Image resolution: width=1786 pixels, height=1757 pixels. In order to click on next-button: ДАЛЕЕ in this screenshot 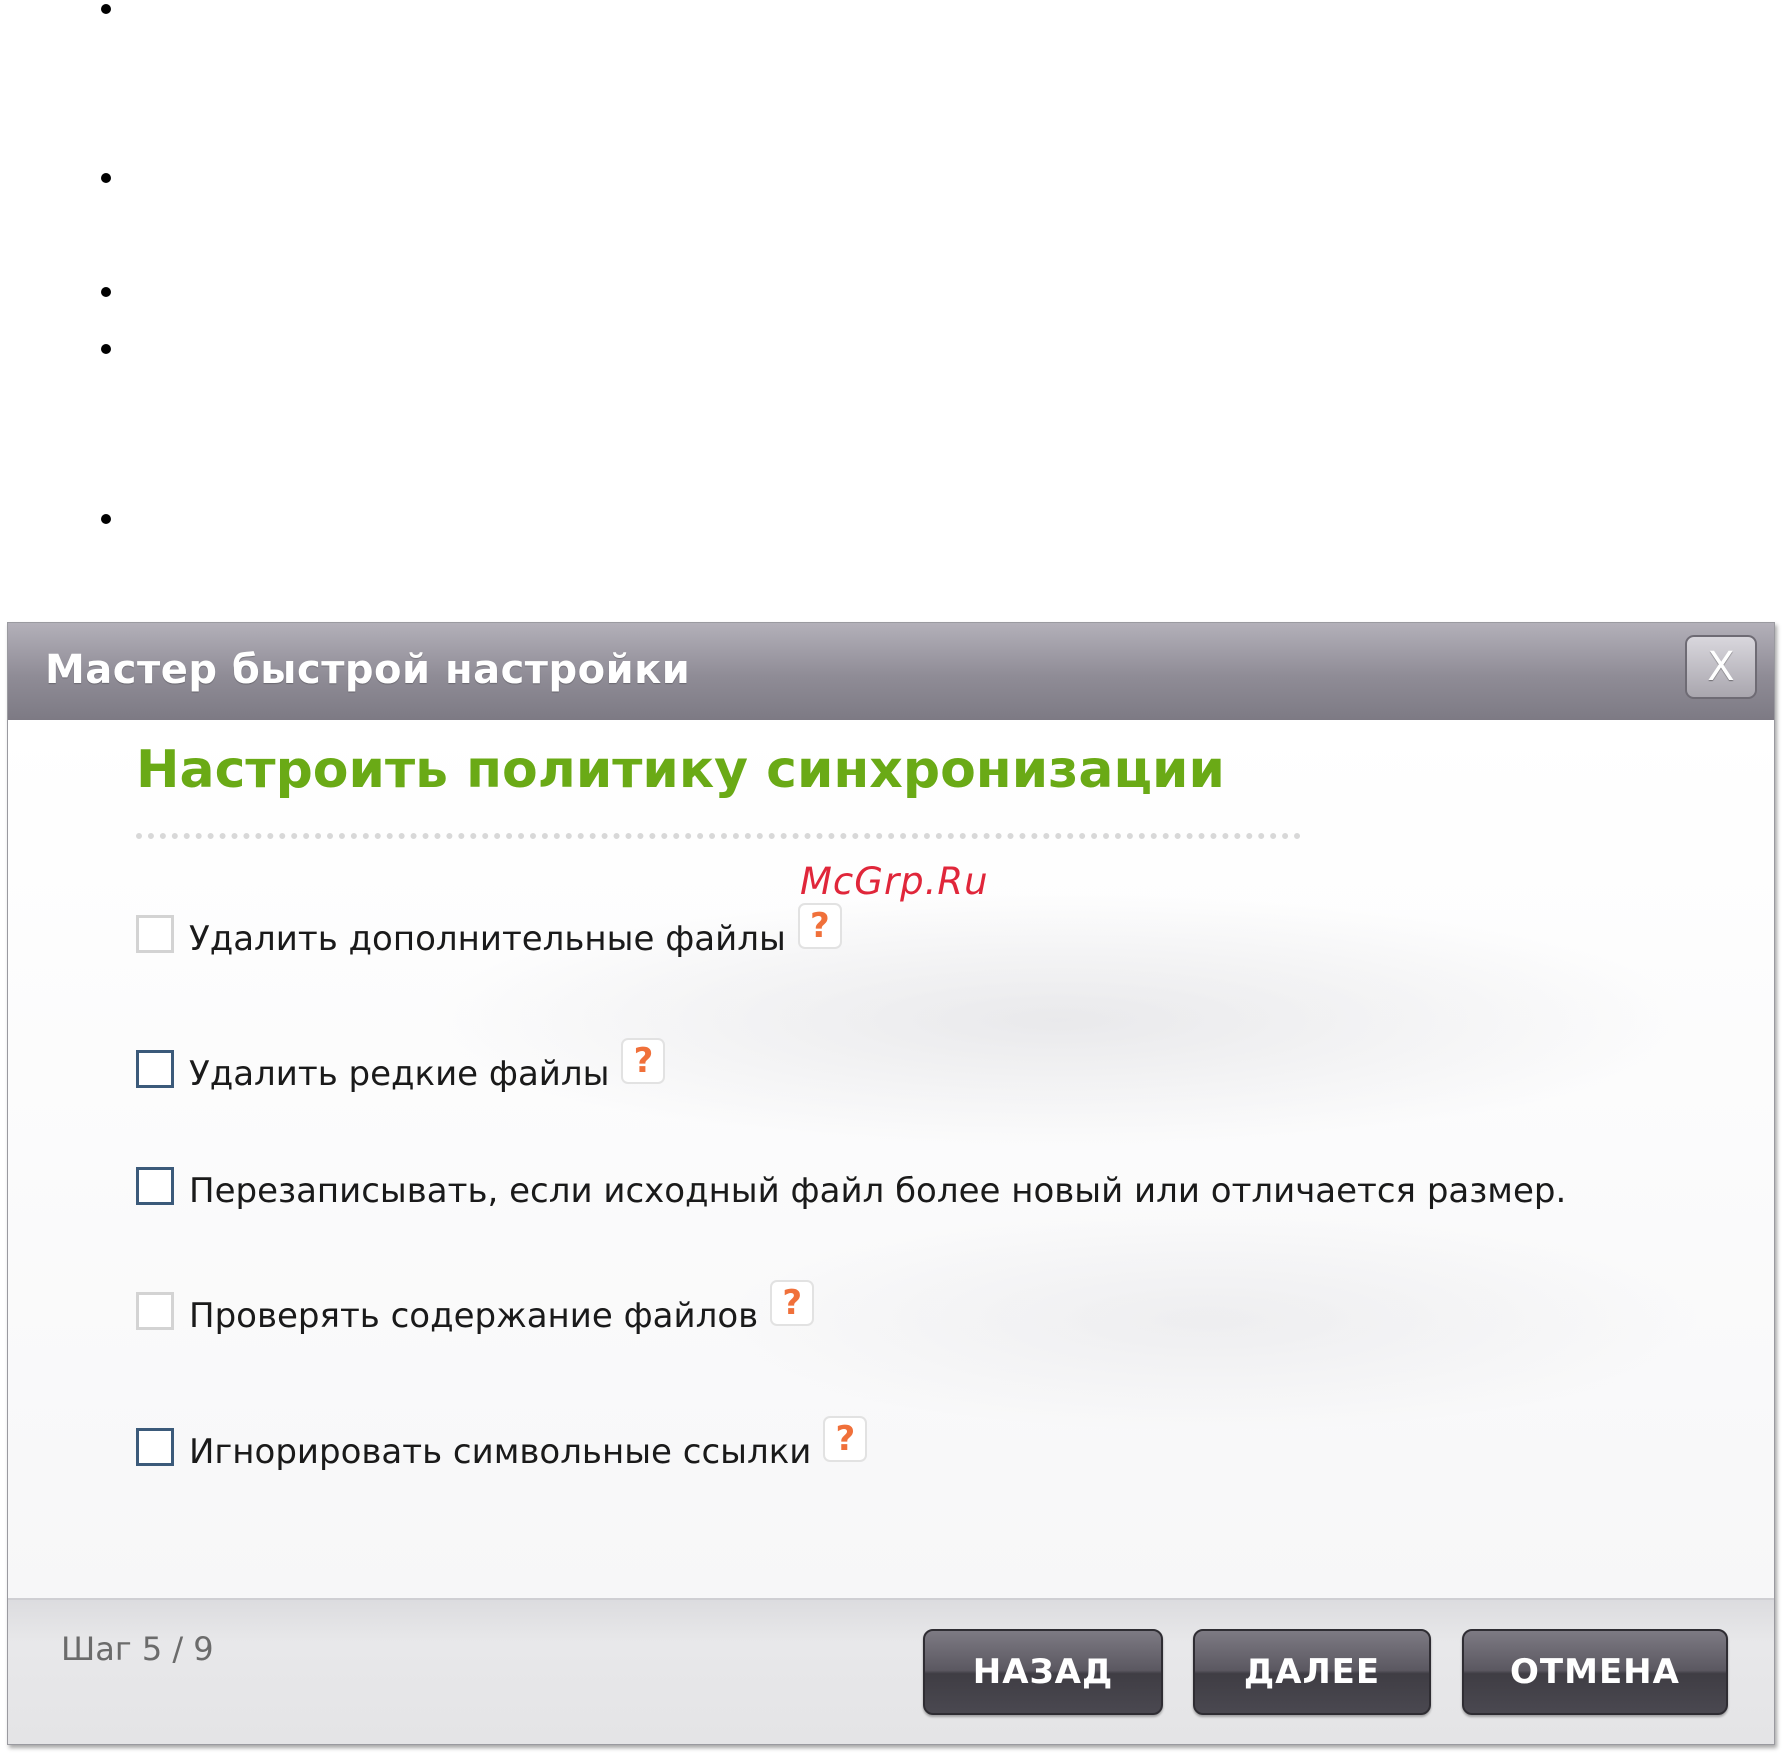, I will do `click(1312, 1672)`.